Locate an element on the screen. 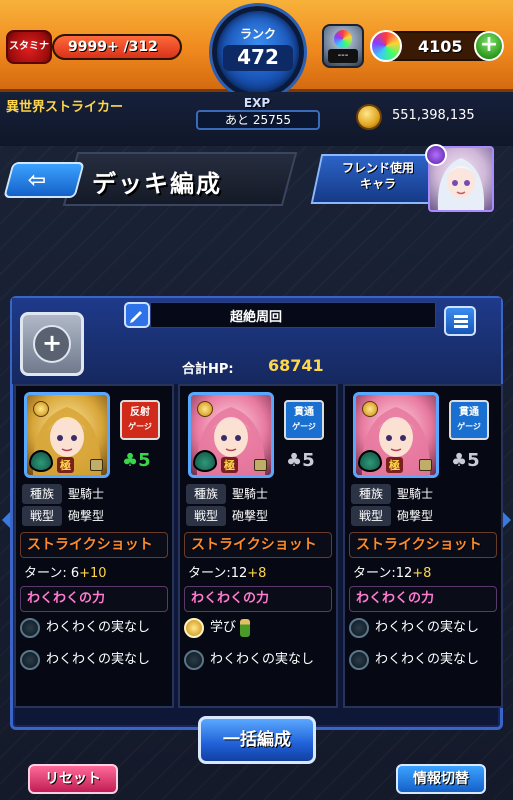 This screenshot has width=513, height=800. rank-badge: ランク 472 is located at coordinates (258, 52).